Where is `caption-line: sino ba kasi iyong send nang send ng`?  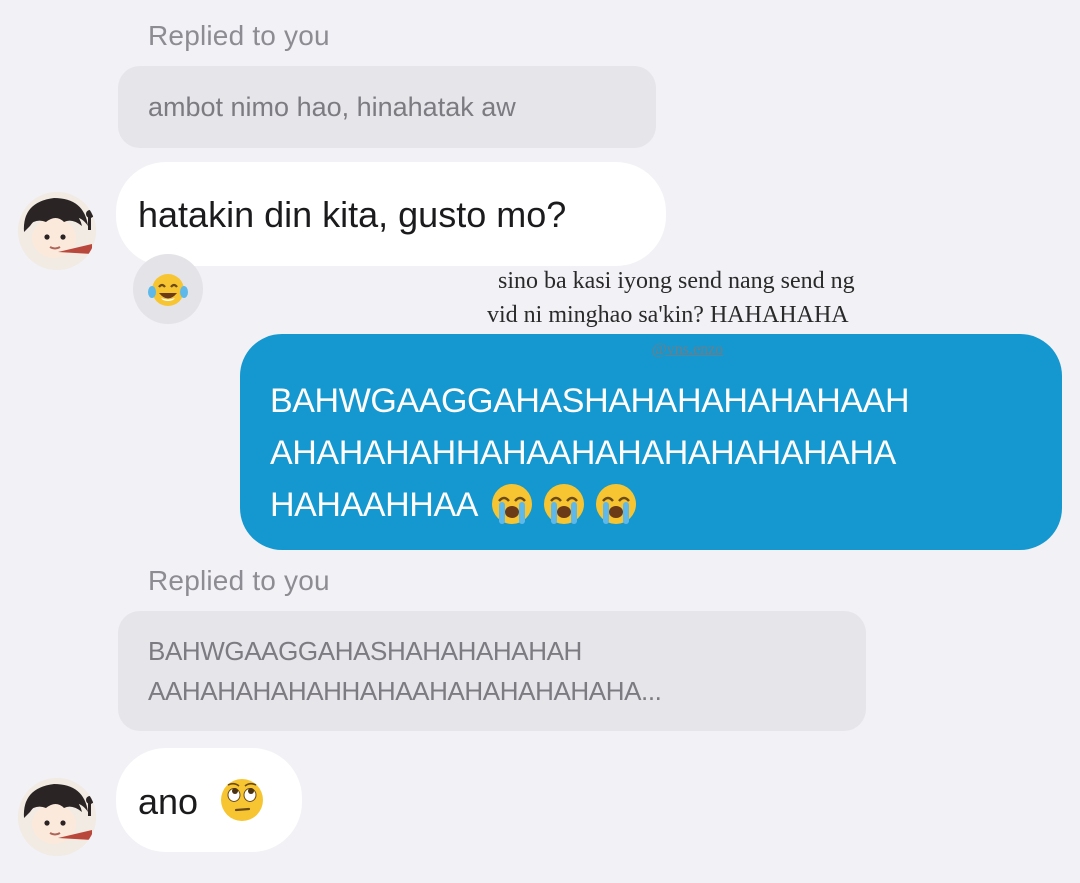
caption-line: sino ba kasi iyong send nang send ng is located at coordinates (676, 281).